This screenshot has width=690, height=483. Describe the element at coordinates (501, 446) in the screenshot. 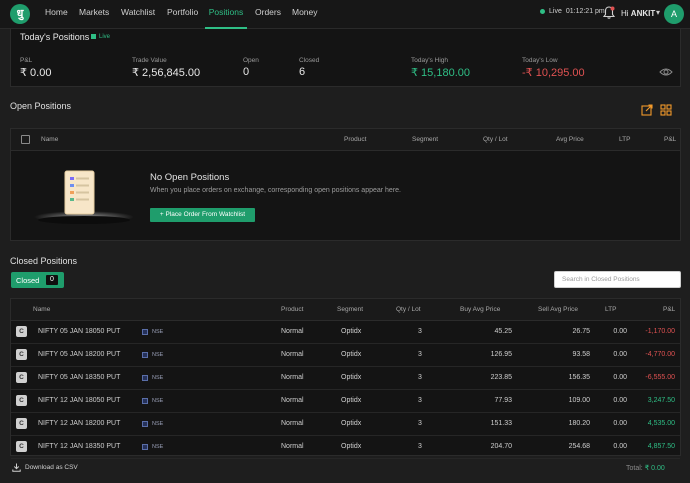

I see `buy-avg-cell: 204.70` at that location.